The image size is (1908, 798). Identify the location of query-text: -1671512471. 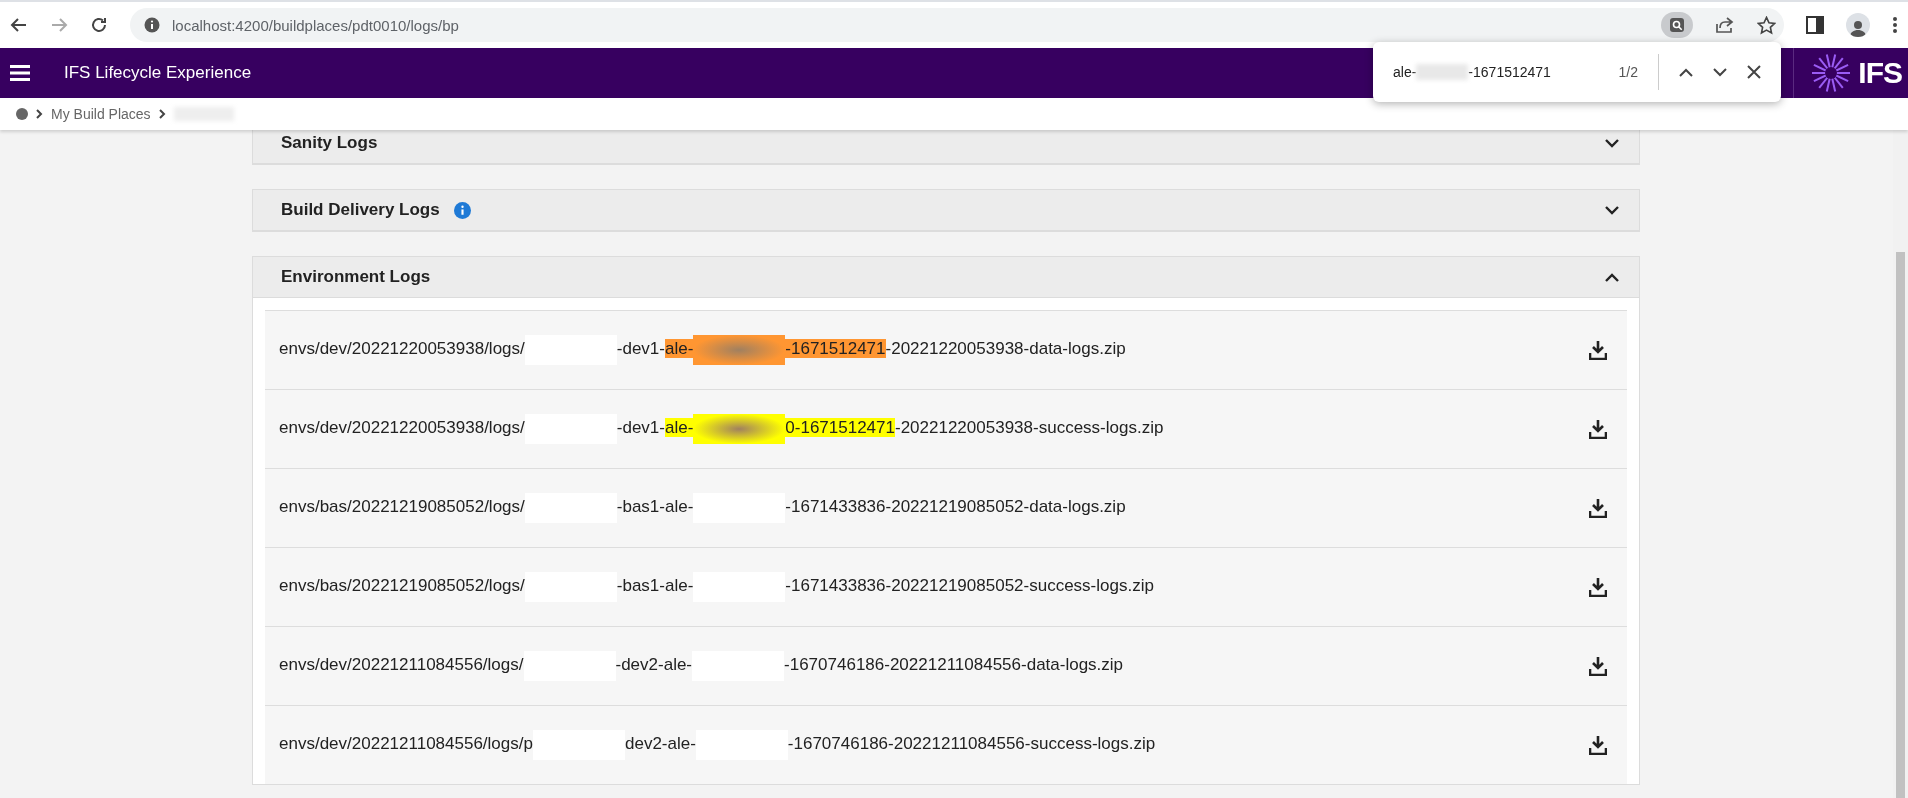
(1509, 72).